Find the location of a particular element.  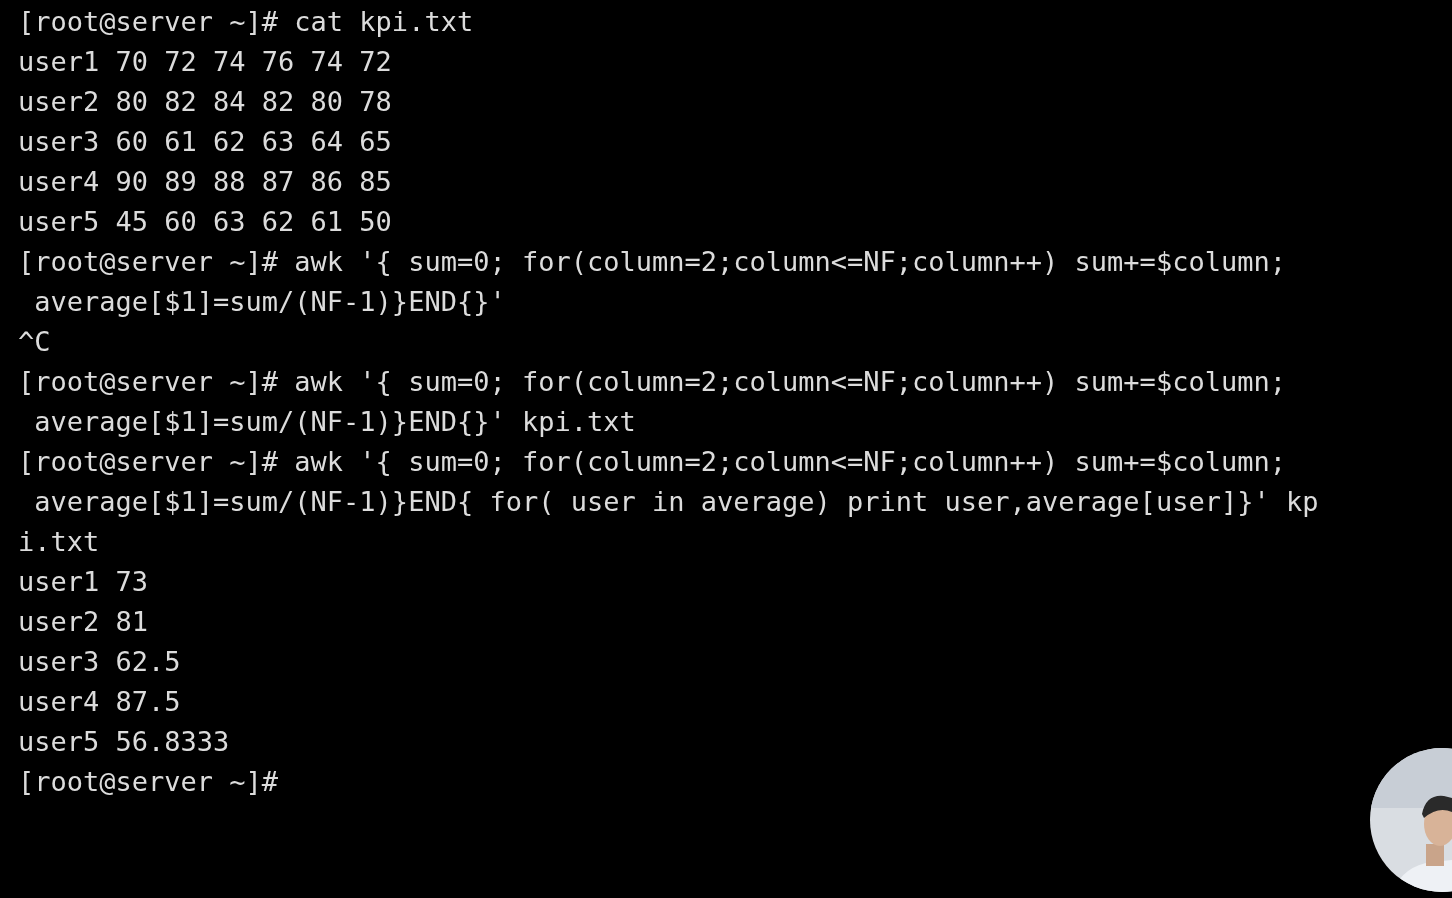

terminal-line: user4 87.5 is located at coordinates (100, 702).